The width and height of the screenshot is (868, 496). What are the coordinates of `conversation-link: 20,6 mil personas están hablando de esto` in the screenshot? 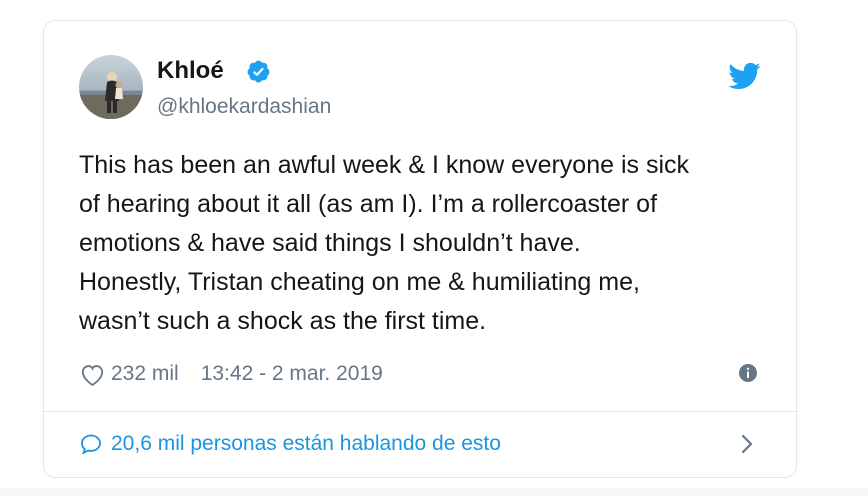 It's located at (420, 444).